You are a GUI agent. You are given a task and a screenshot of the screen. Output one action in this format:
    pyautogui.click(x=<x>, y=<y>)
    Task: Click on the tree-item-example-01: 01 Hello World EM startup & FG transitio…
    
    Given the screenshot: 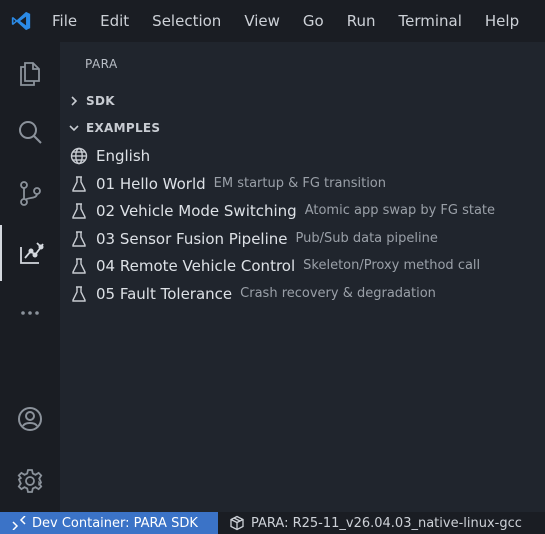 What is the action you would take?
    pyautogui.click(x=302, y=183)
    